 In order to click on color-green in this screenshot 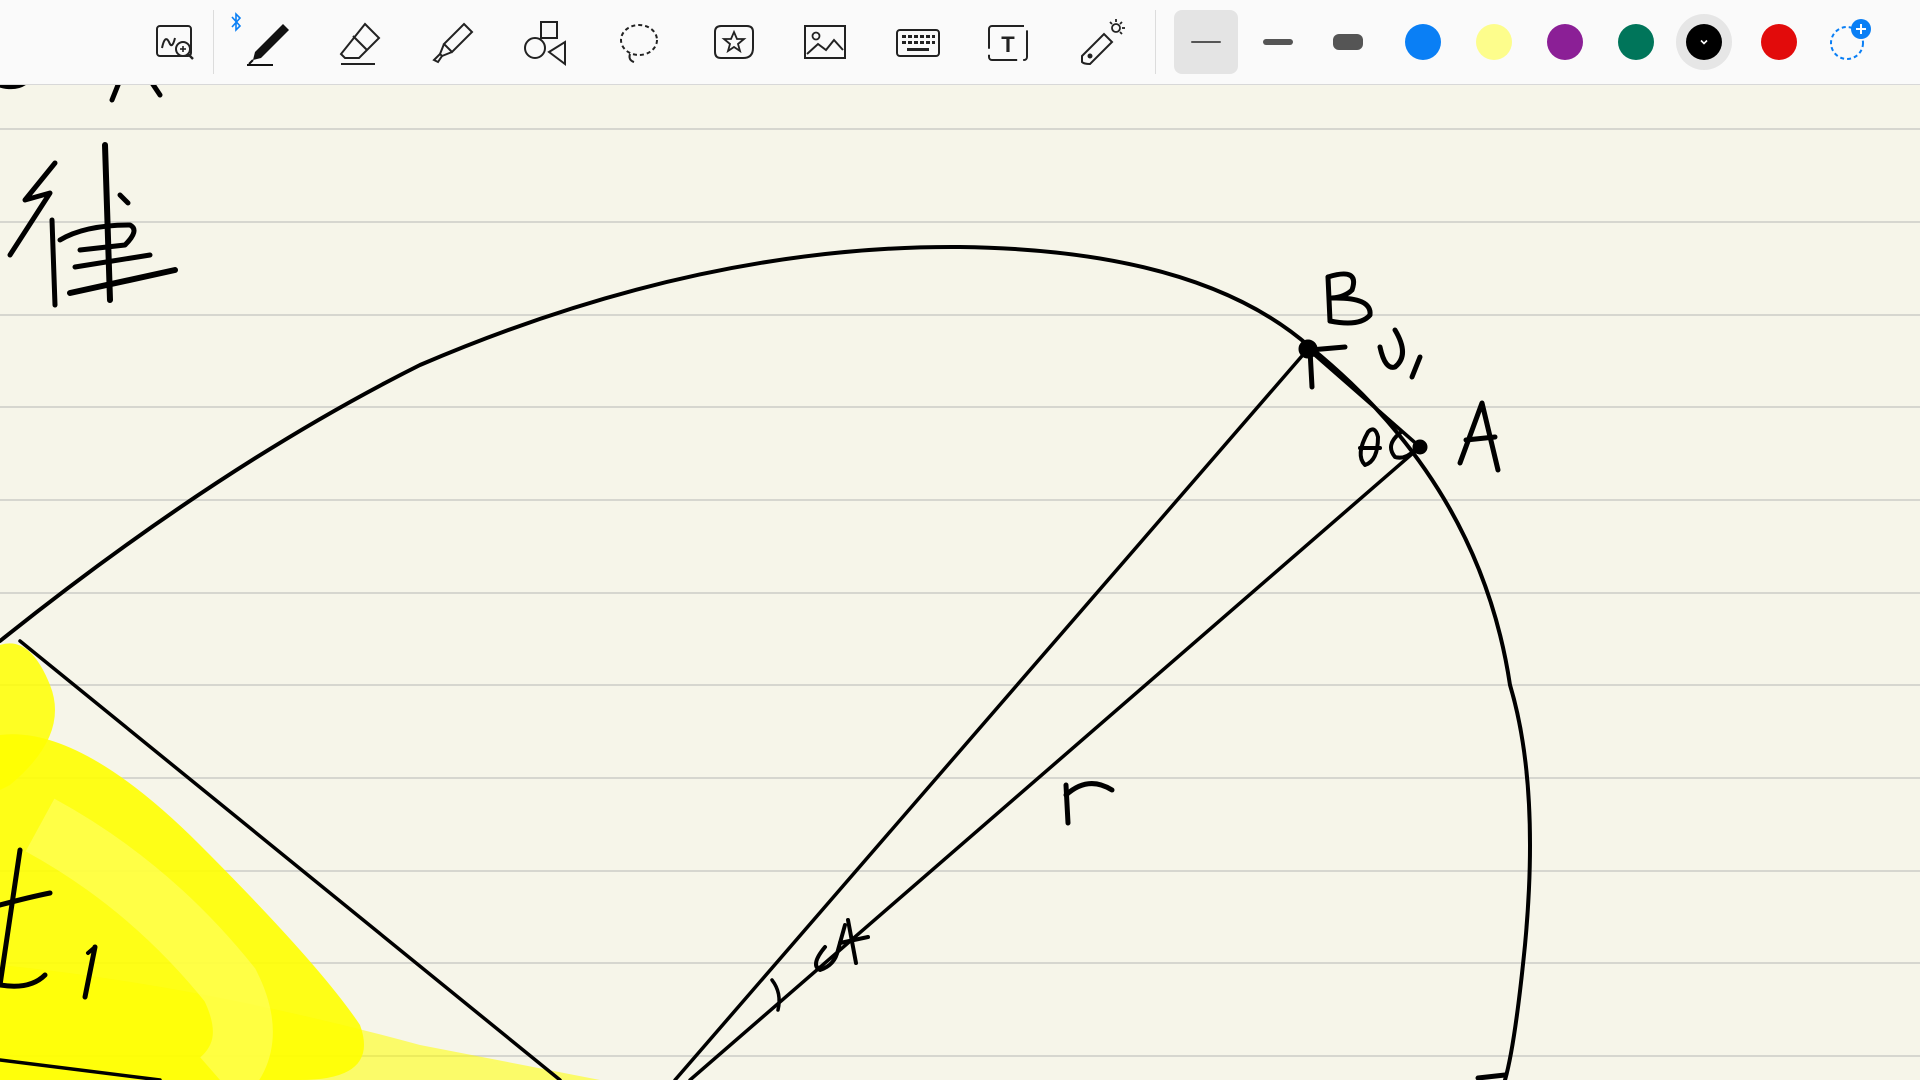, I will do `click(1636, 42)`.